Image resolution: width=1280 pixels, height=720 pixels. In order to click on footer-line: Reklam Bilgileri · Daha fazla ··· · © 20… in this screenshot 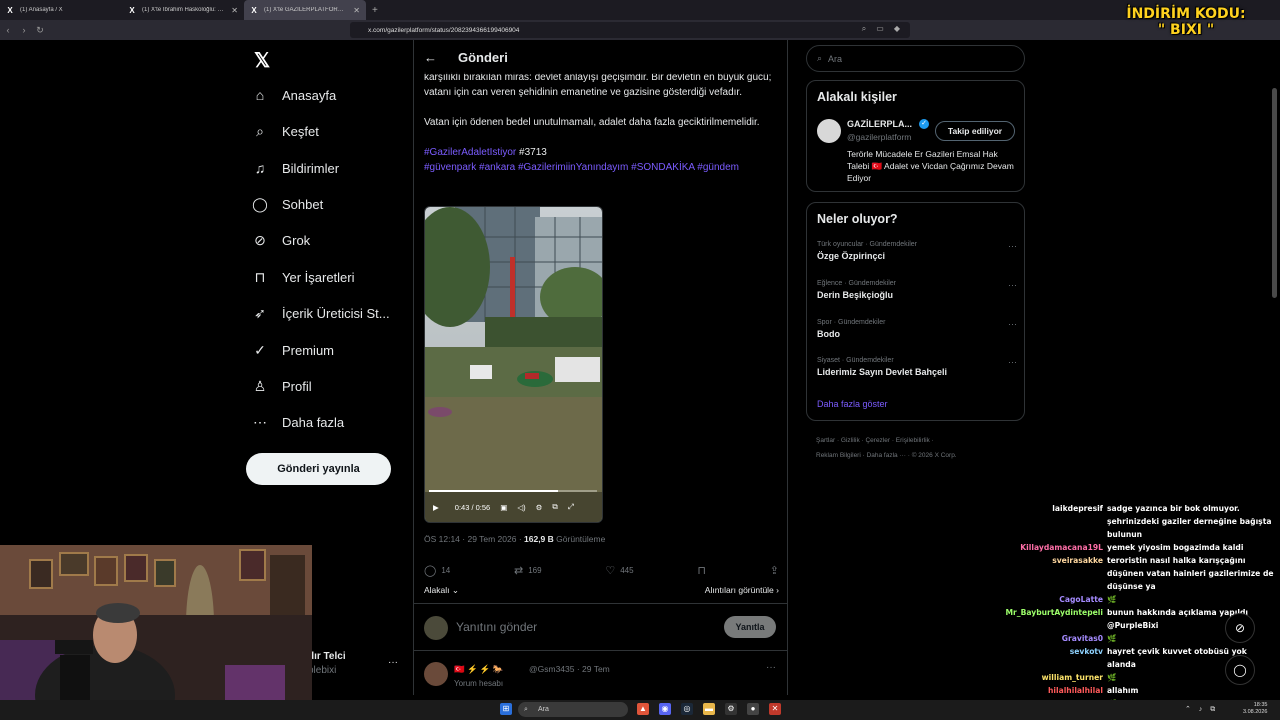, I will do `click(916, 455)`.